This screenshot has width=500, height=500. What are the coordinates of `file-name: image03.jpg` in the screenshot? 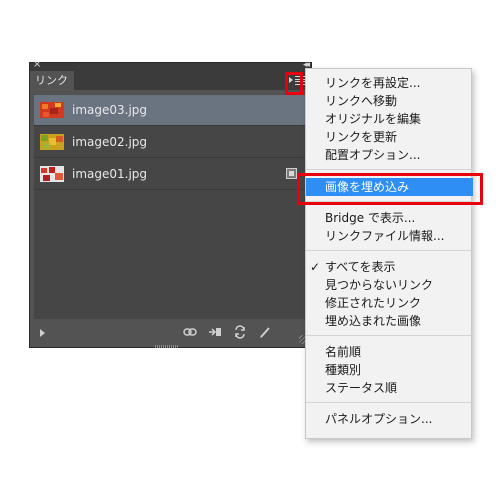 It's located at (110, 110).